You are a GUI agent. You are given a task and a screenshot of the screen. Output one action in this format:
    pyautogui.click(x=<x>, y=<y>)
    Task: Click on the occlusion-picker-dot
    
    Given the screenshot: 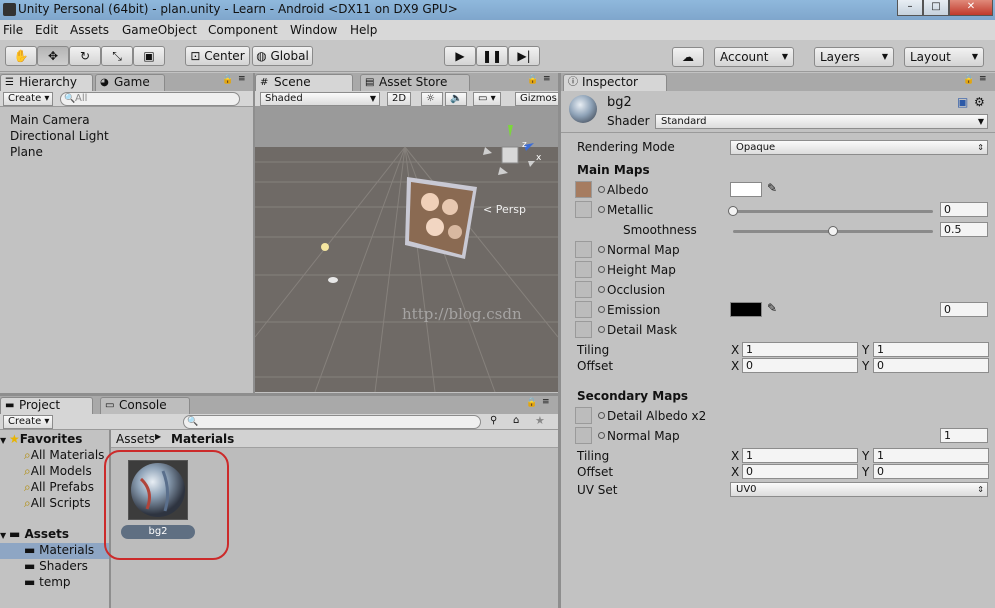 What is the action you would take?
    pyautogui.click(x=601, y=289)
    